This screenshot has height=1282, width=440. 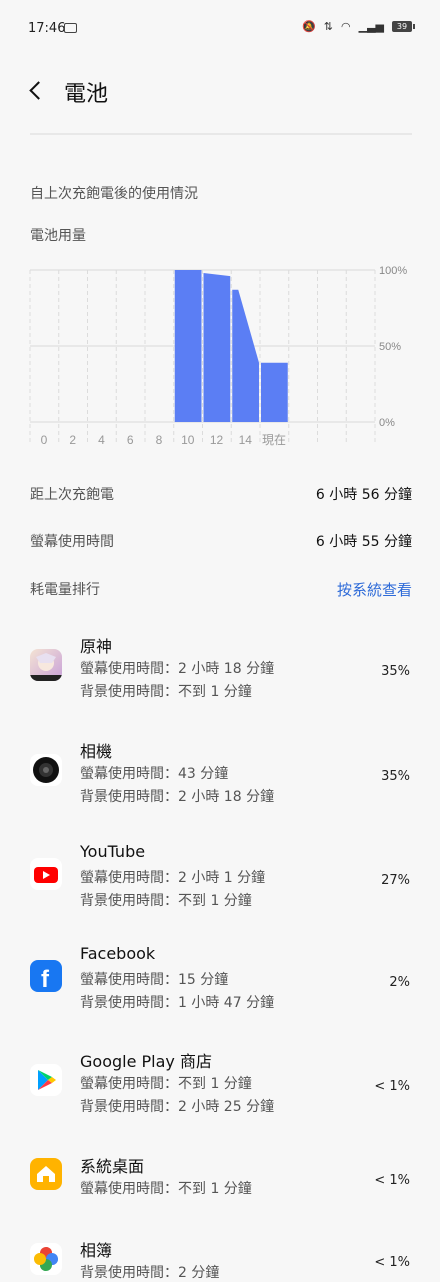 I want to click on app-header: 電池, so click(x=220, y=90).